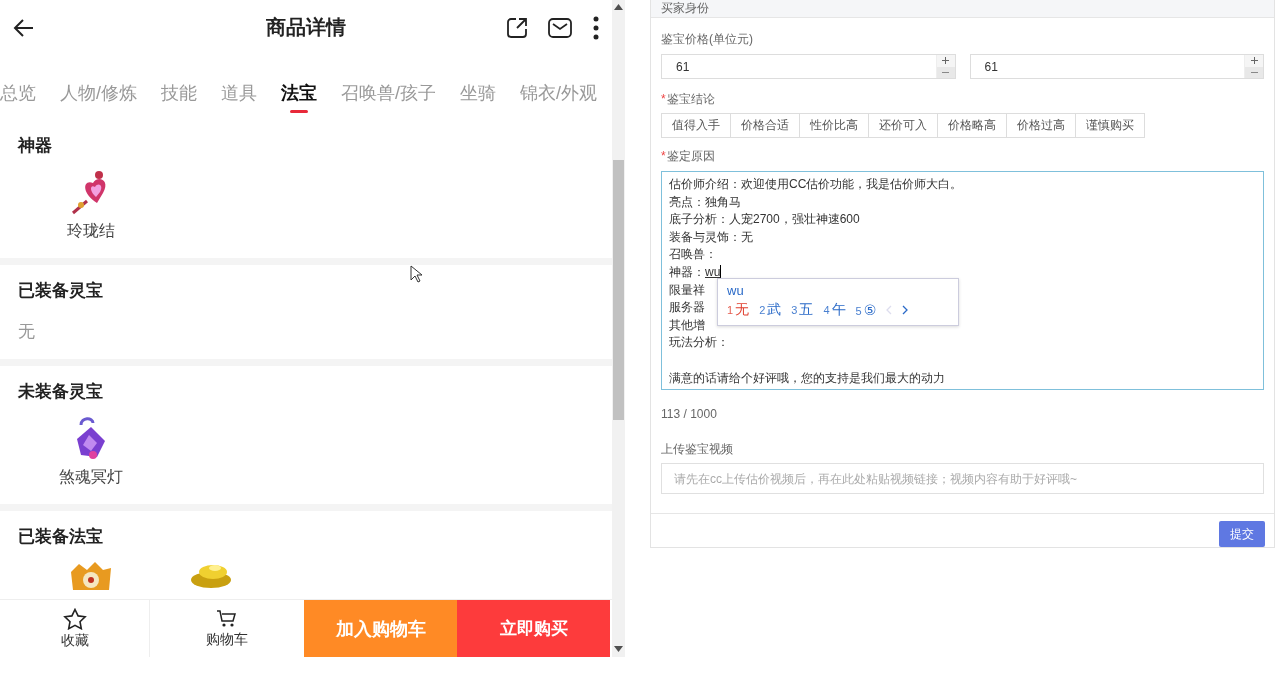  I want to click on tab: 锦衣/外观, so click(559, 97).